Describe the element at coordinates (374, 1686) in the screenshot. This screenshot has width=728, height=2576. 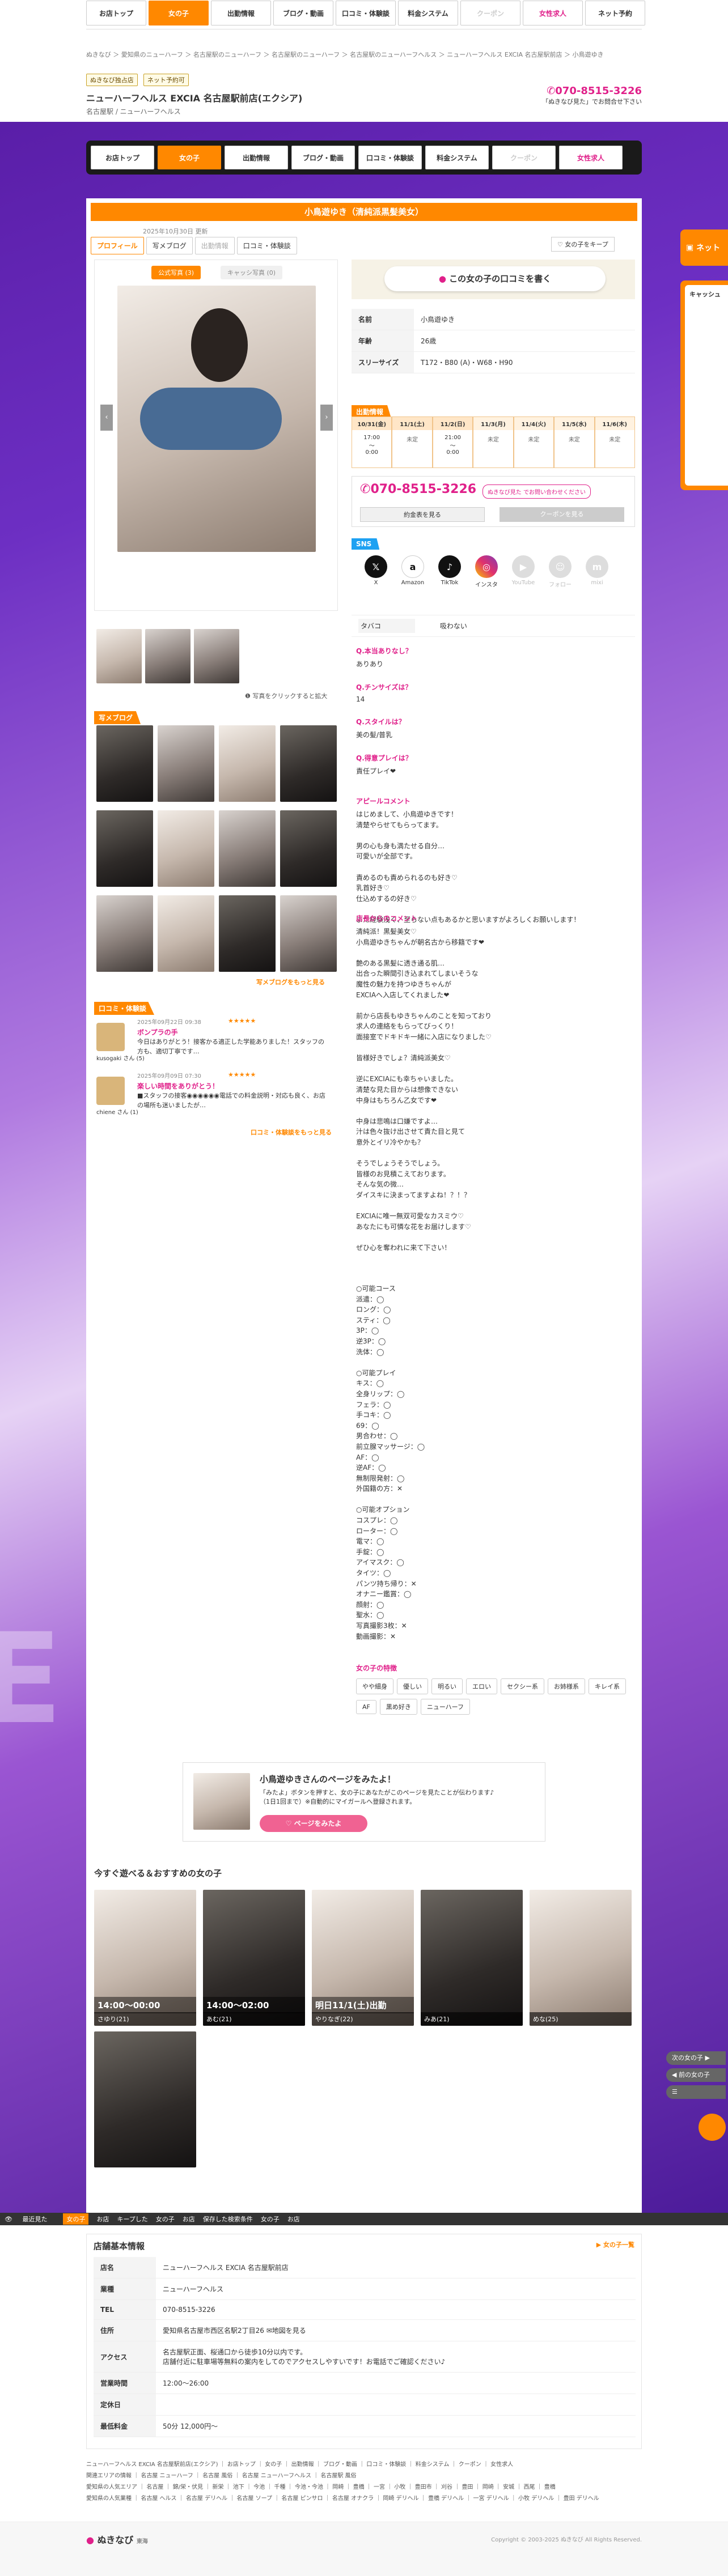
I see `feature-chip: やや細身` at that location.